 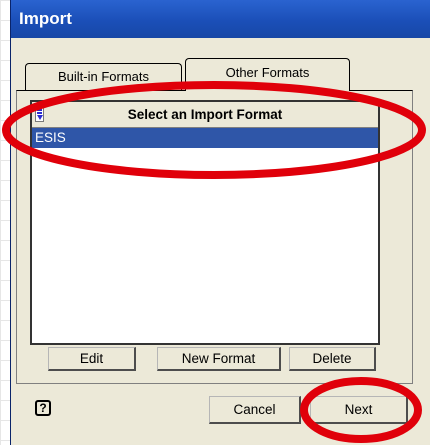 What do you see at coordinates (332, 359) in the screenshot?
I see `delete-button: Delete` at bounding box center [332, 359].